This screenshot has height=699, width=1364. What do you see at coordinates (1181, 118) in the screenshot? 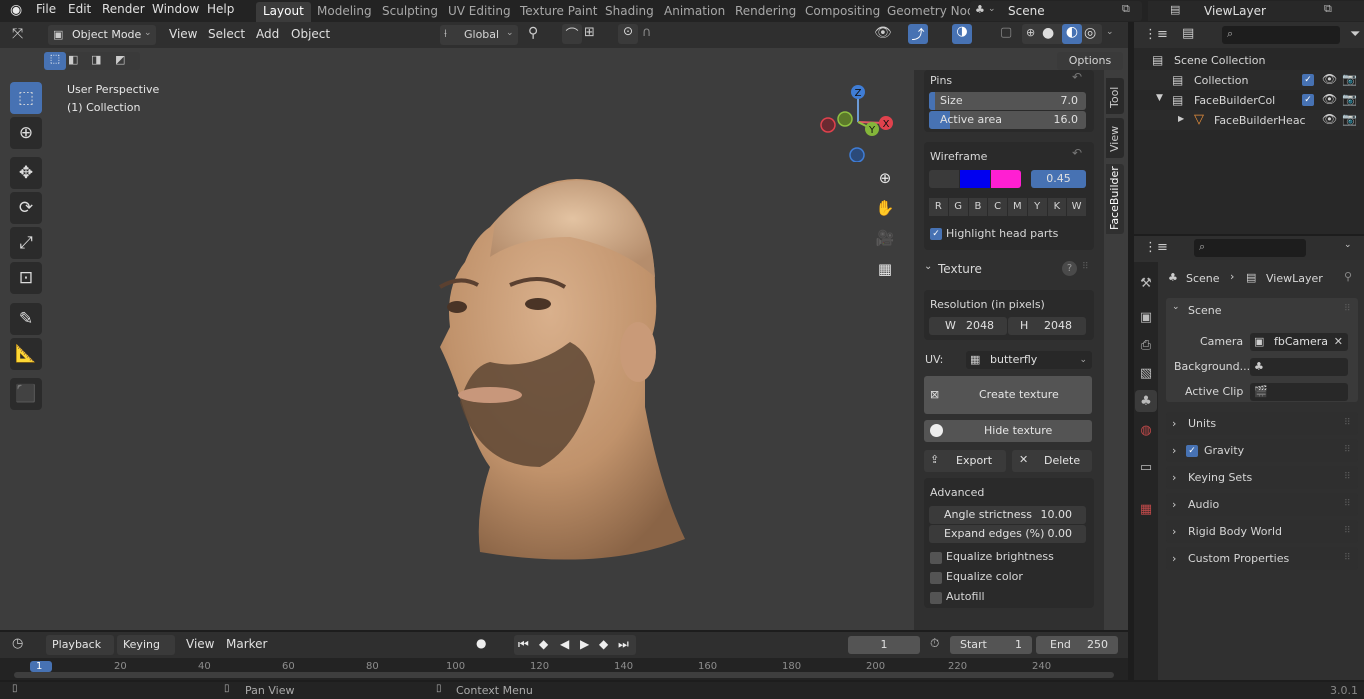
I see `chevron-right-icon: ▶` at bounding box center [1181, 118].